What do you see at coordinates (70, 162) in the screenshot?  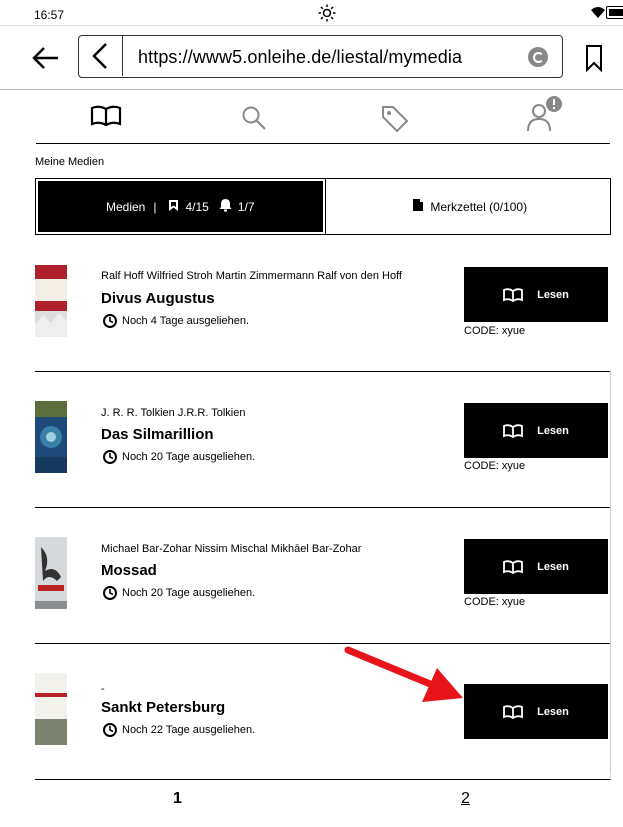 I see `section-label: Meine Medien` at bounding box center [70, 162].